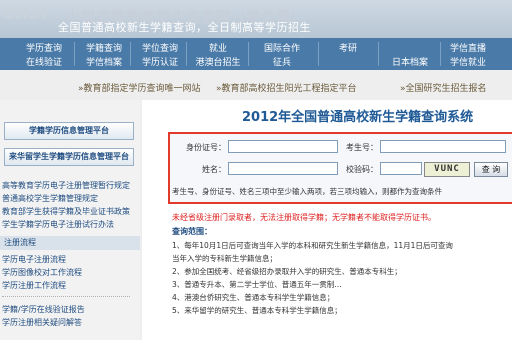 The image size is (512, 340). What do you see at coordinates (410, 63) in the screenshot?
I see `nav-item-japan: 日本档案` at bounding box center [410, 63].